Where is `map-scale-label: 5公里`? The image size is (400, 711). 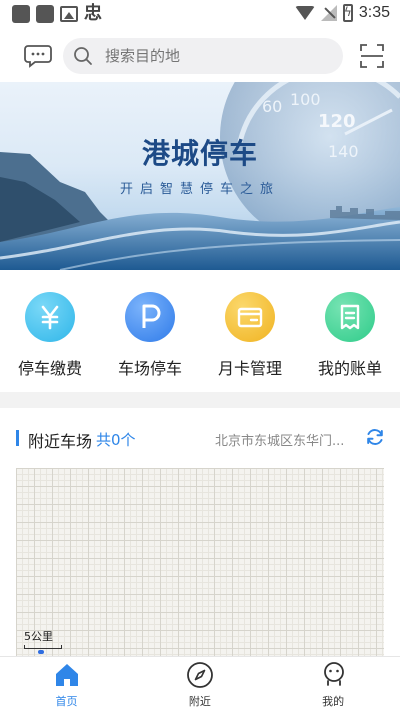
map-scale-label: 5公里 is located at coordinates (38, 636).